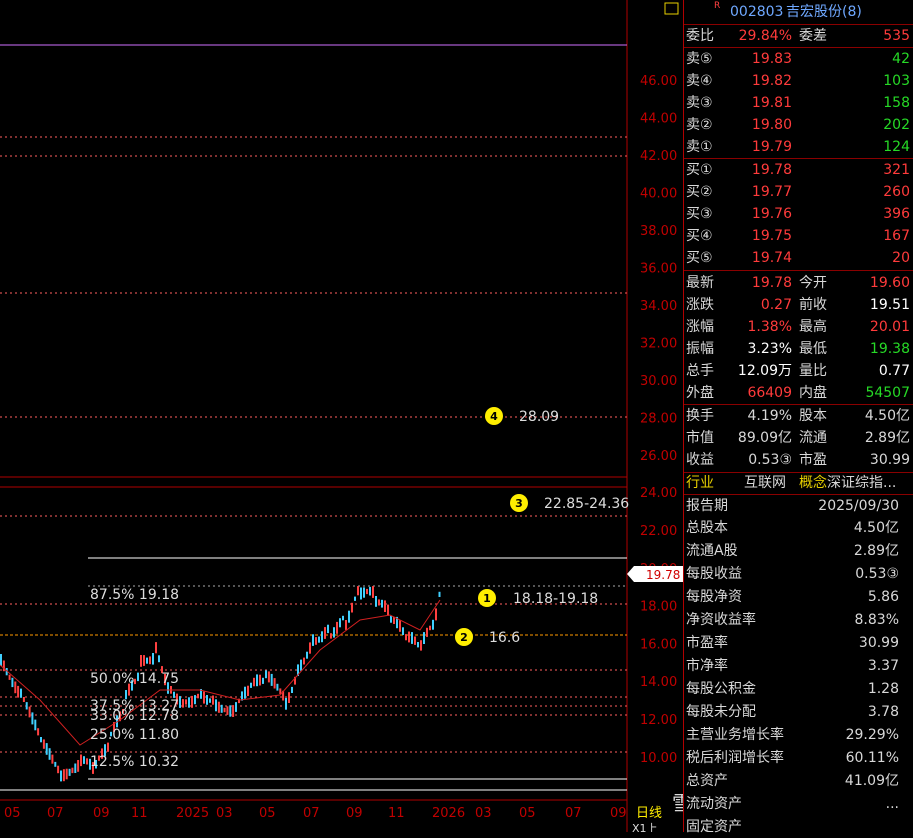 This screenshot has height=838, width=913. Describe the element at coordinates (798, 574) in the screenshot. I see `finance-row: 每股收益 0.53③` at that location.